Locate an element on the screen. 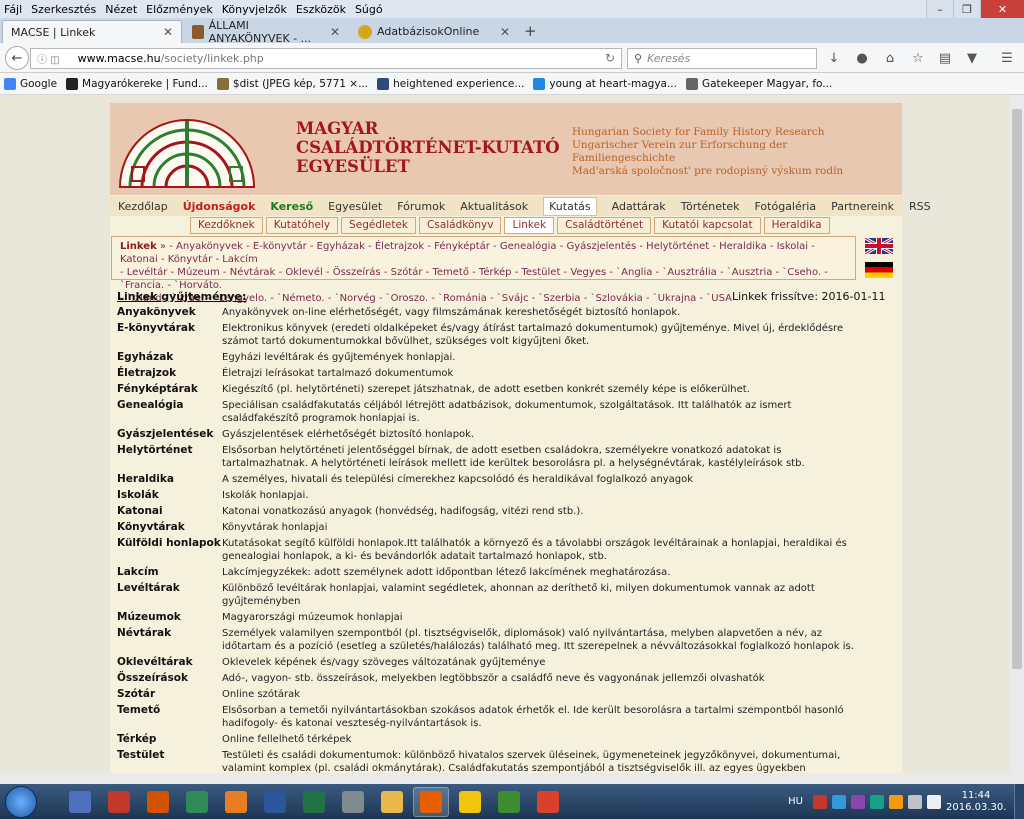 This screenshot has height=819, width=1024. main-nav-item: Kutatás is located at coordinates (570, 206).